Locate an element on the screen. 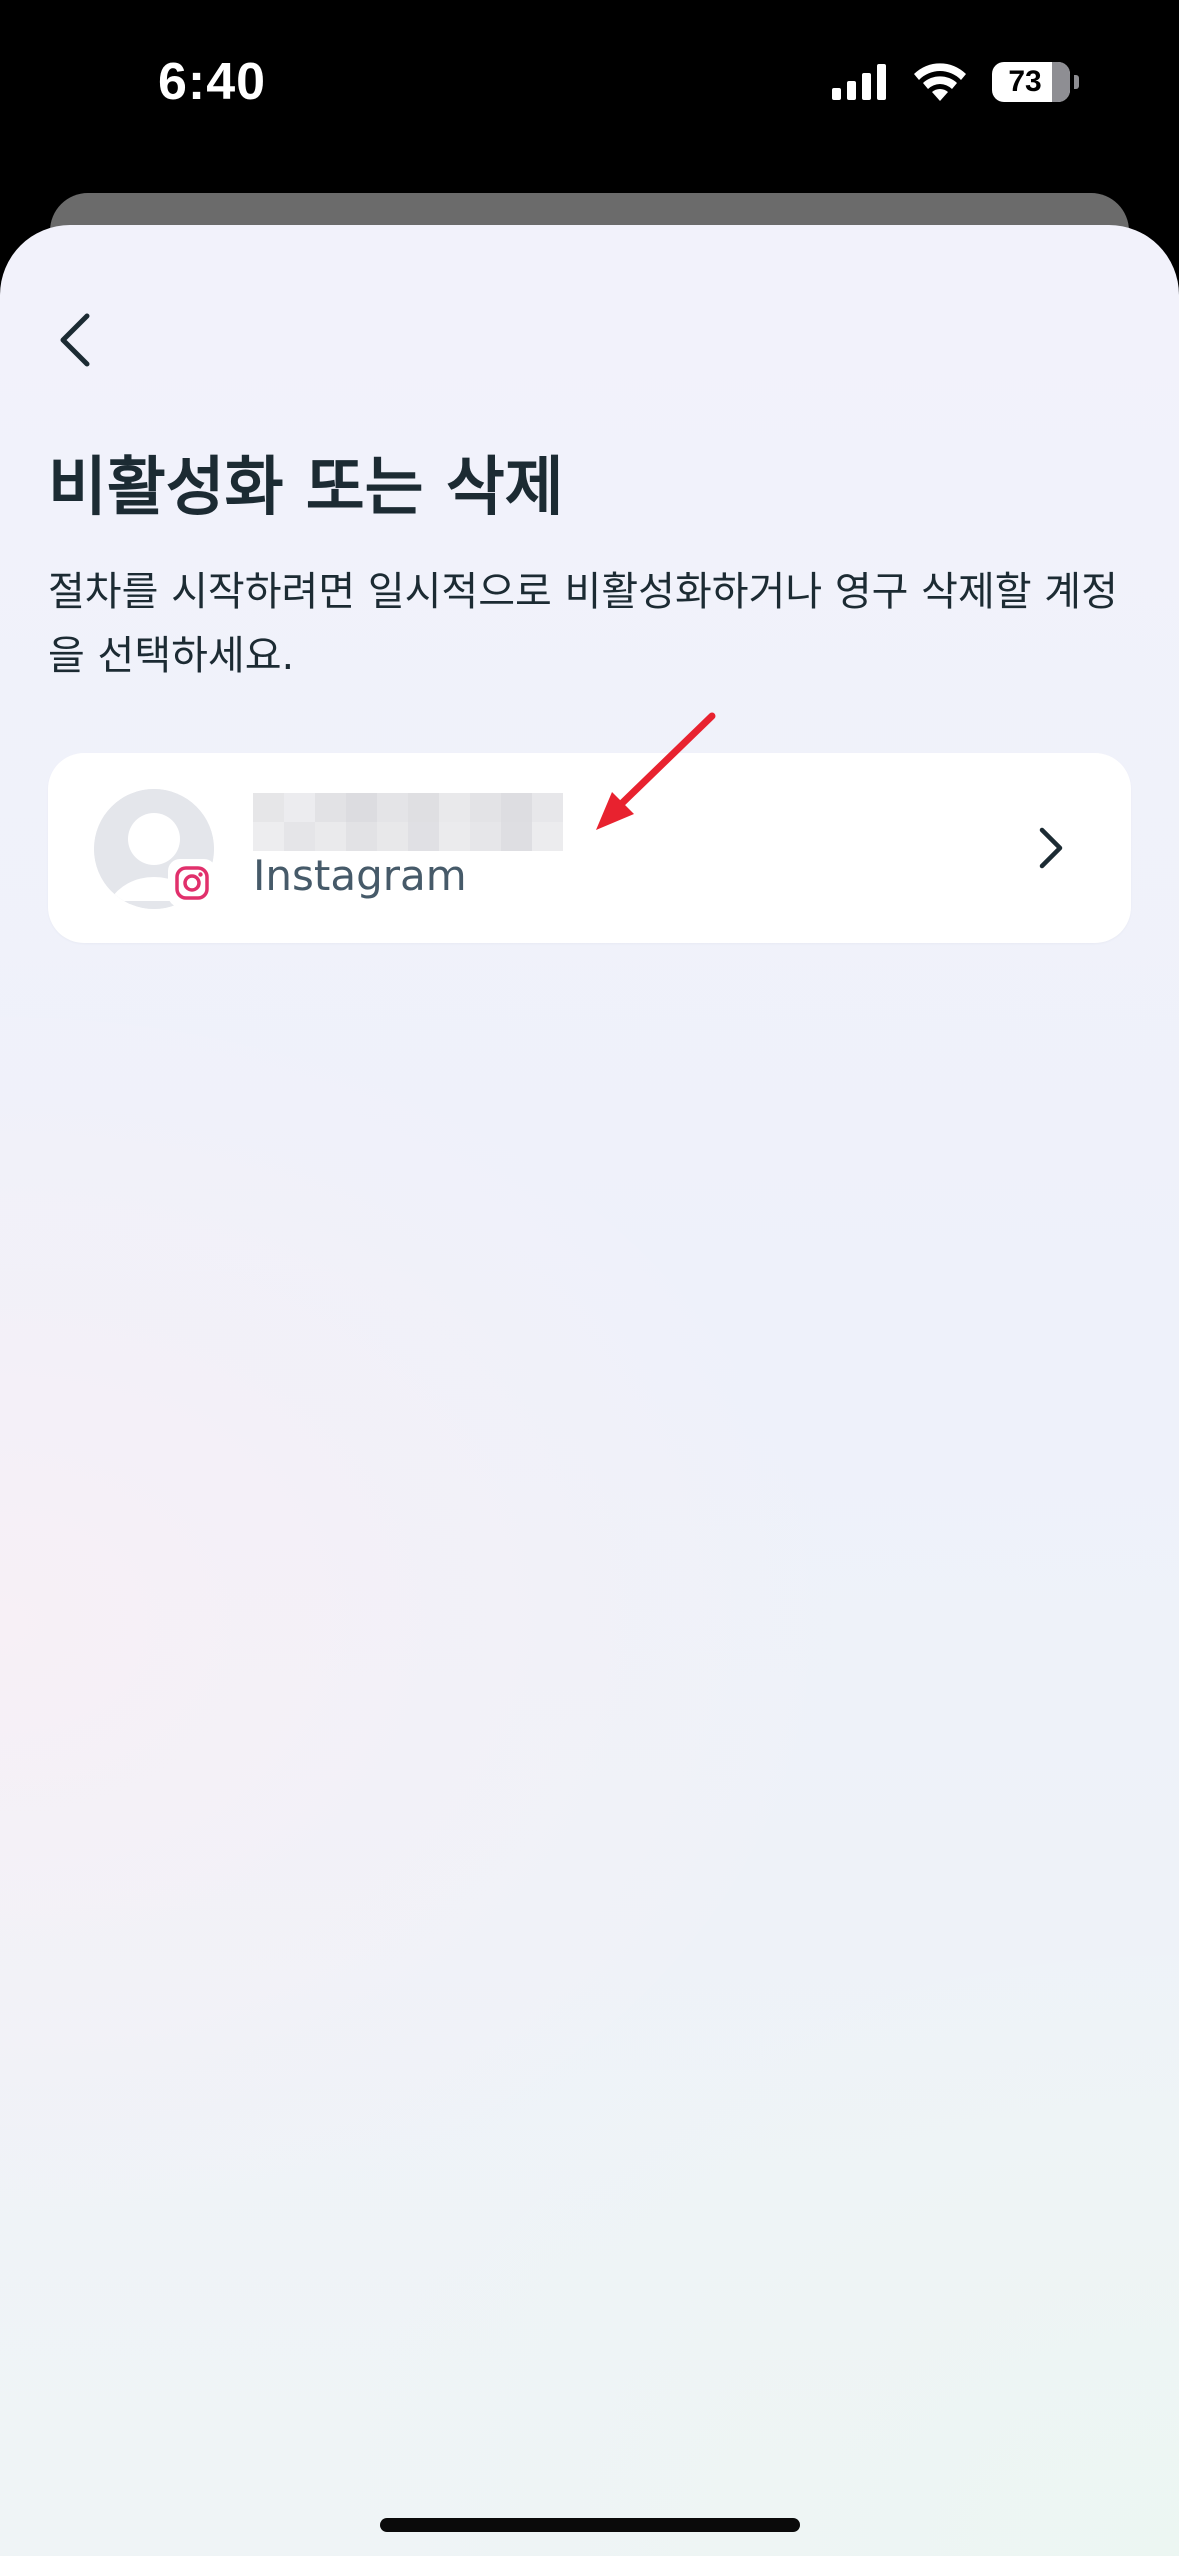 The width and height of the screenshot is (1179, 2556). status-time: 6:40 is located at coordinates (212, 82).